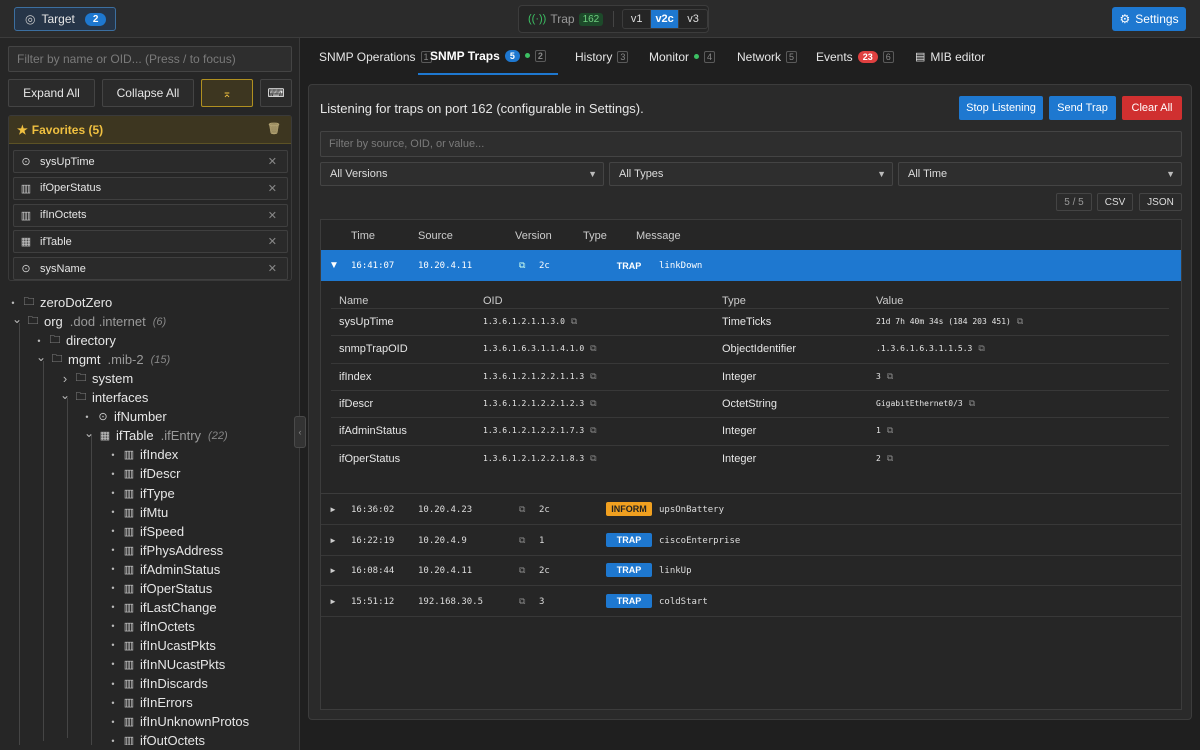 The width and height of the screenshot is (1200, 750). Describe the element at coordinates (637, 19) in the screenshot. I see `version-v1: v1` at that location.